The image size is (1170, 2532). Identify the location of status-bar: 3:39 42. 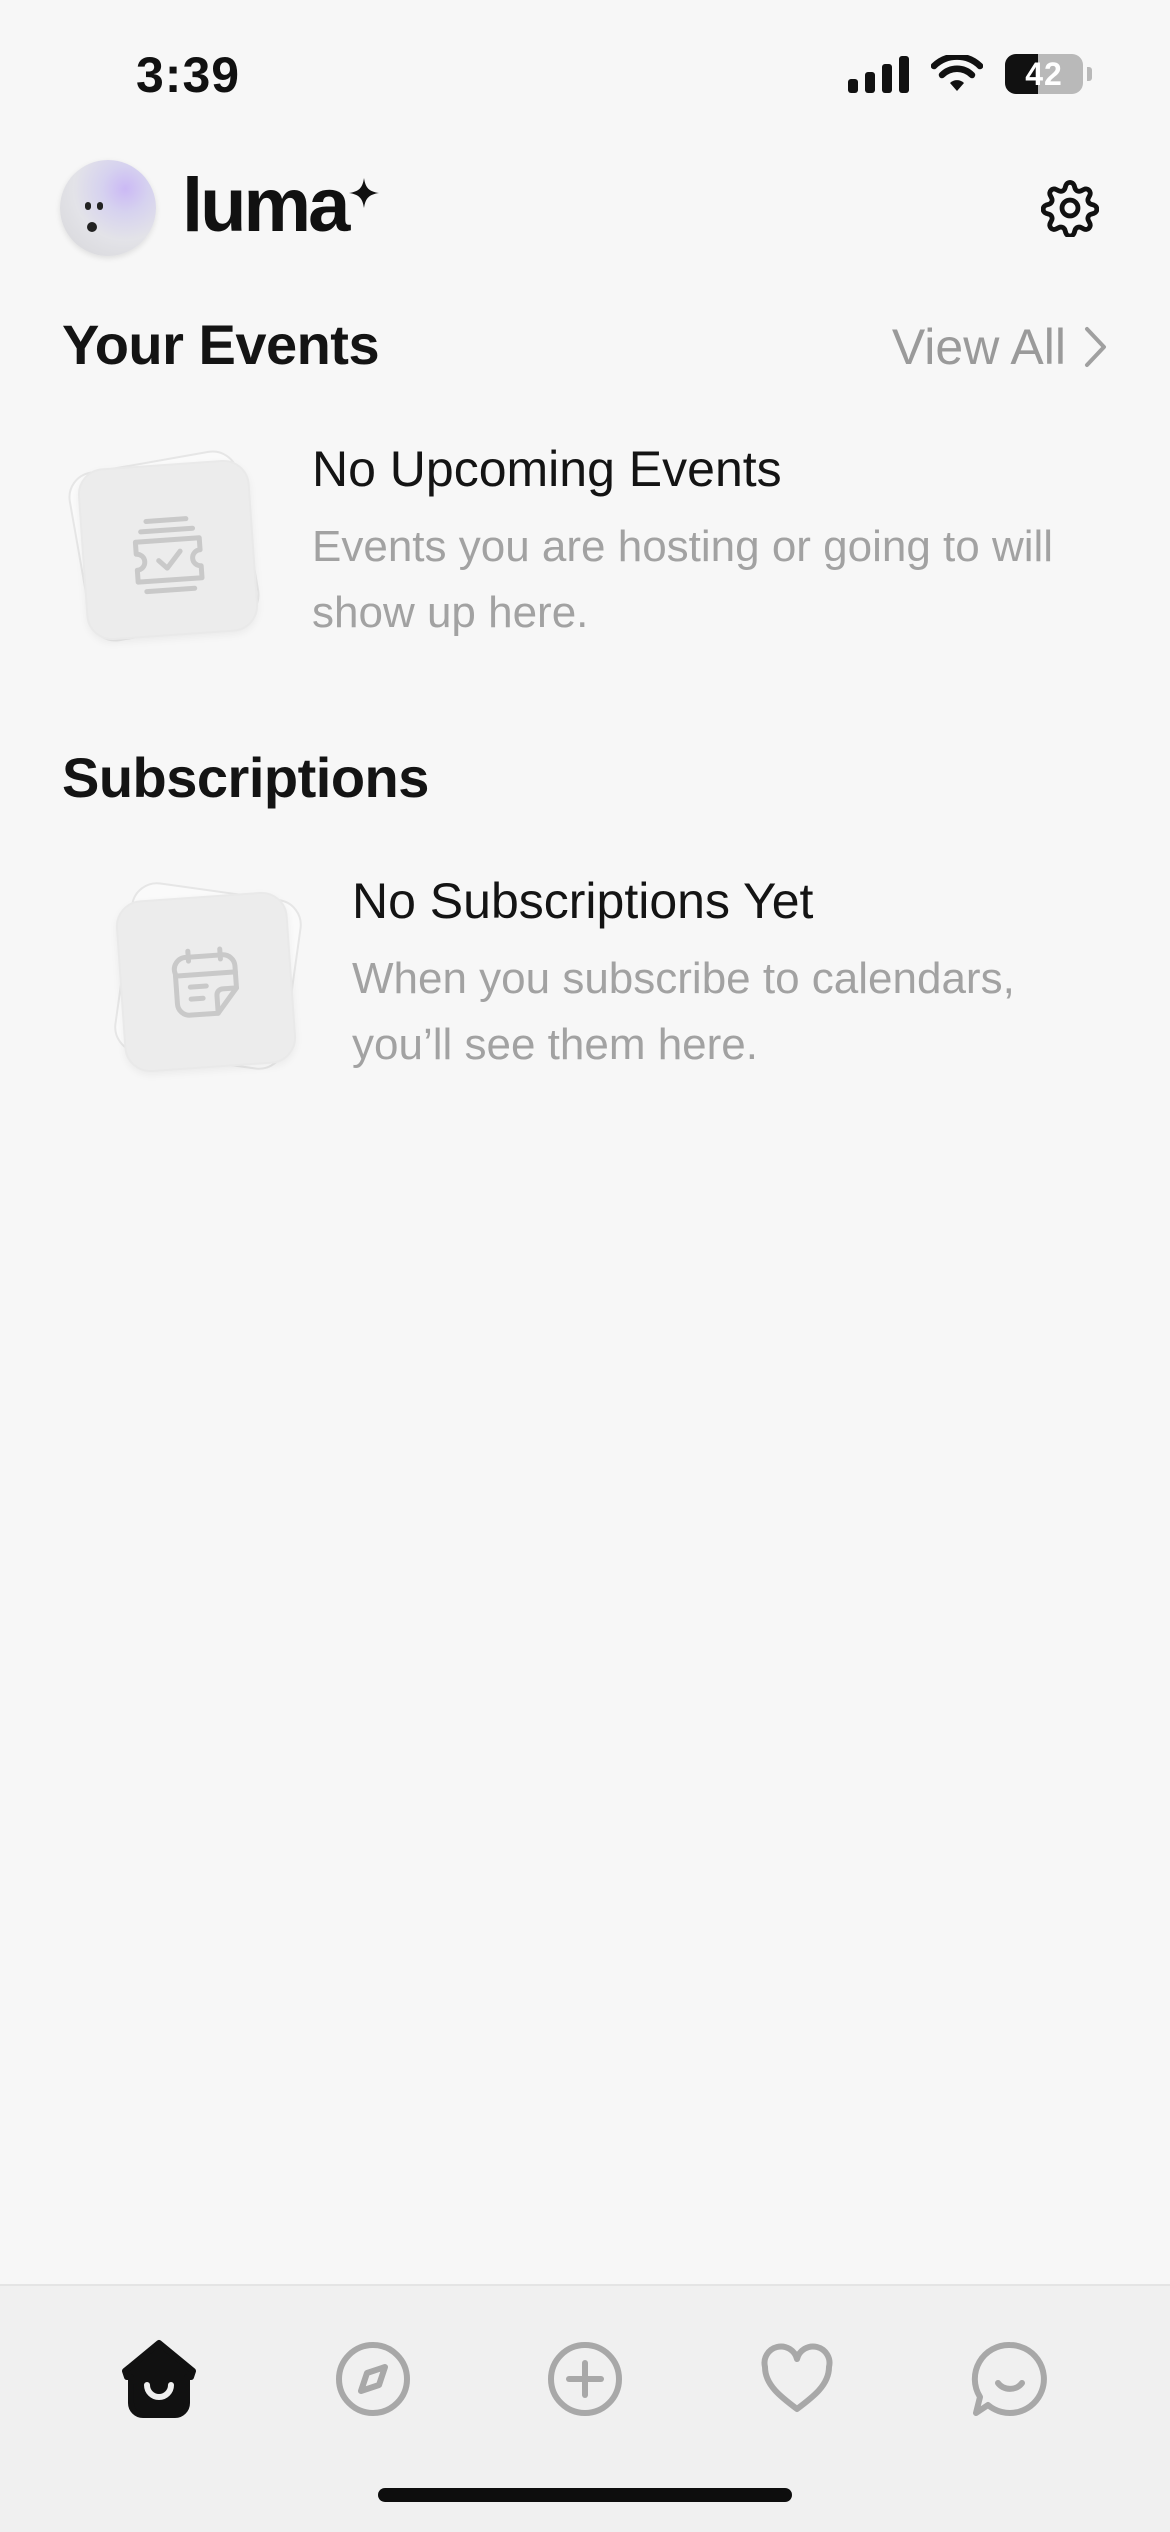
(585, 75).